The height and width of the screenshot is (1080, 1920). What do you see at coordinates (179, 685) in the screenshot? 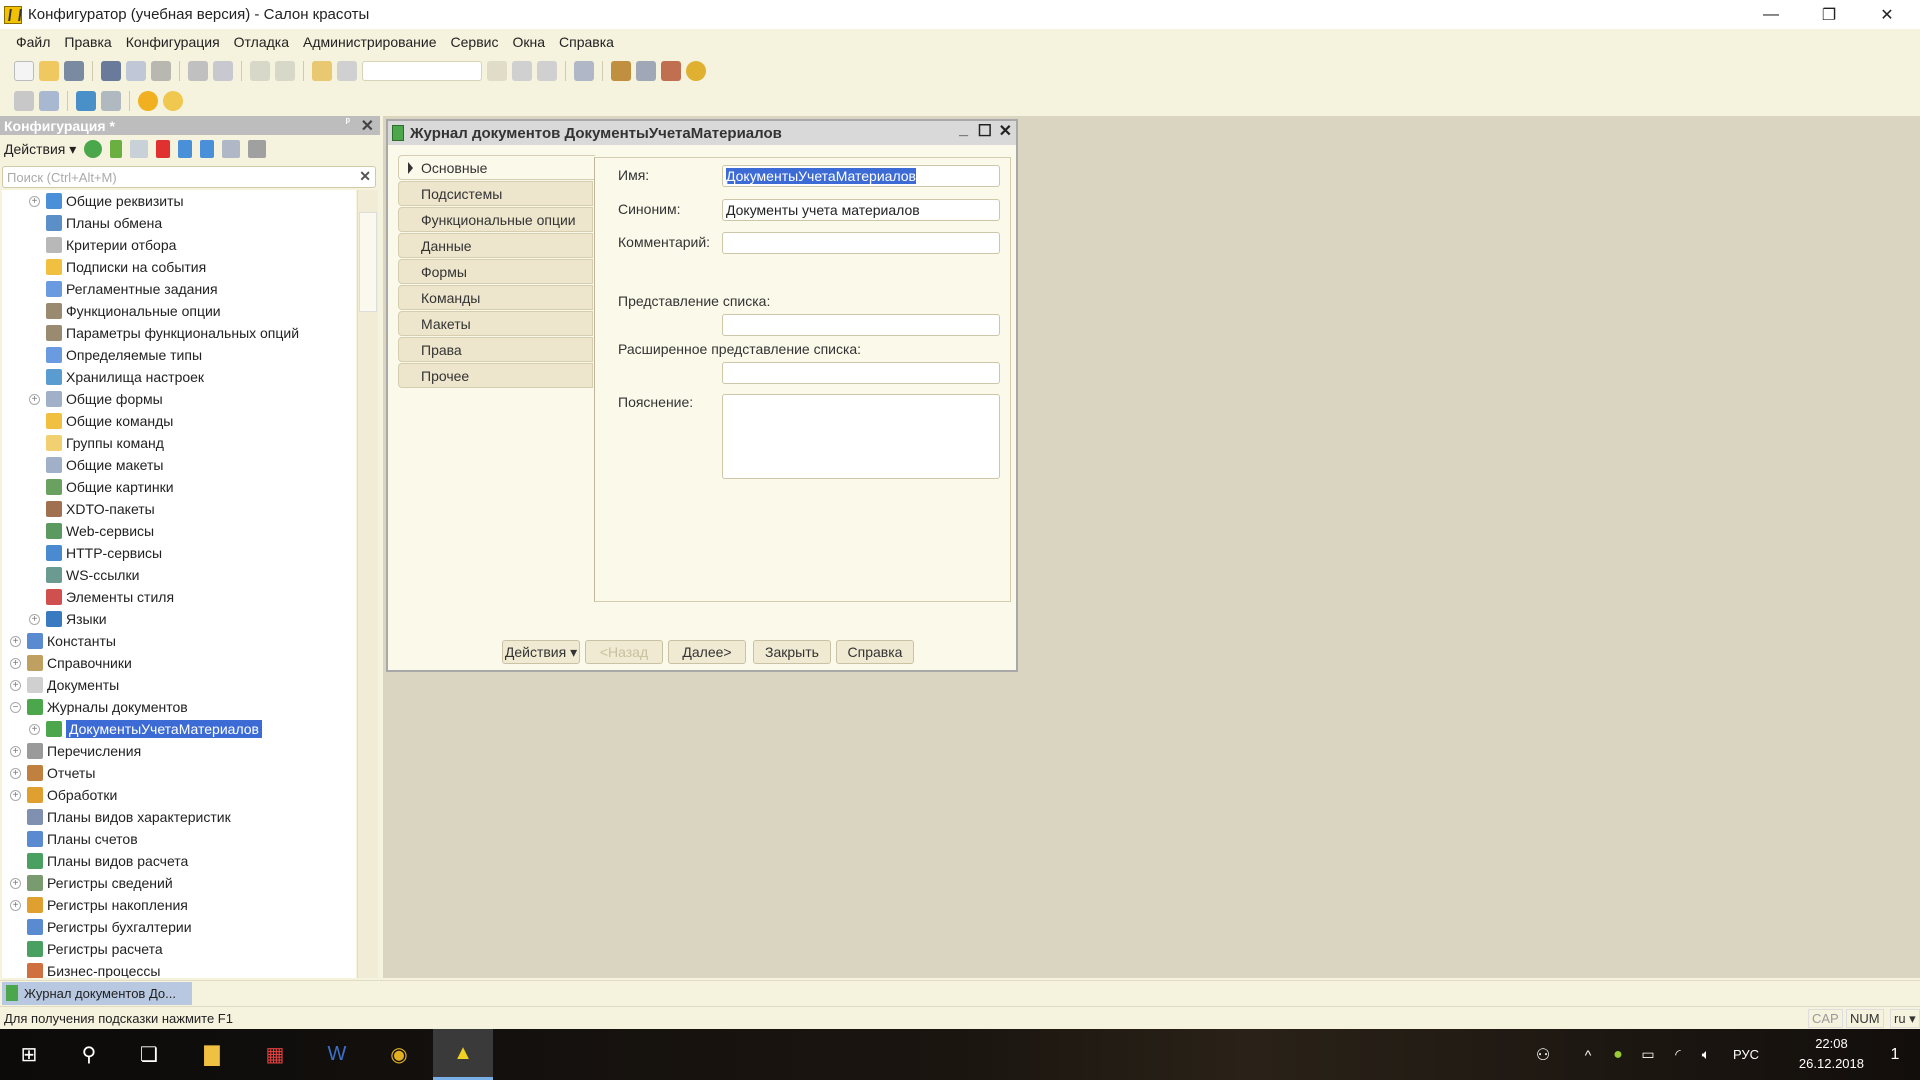
I see `tree-item: + Документы` at bounding box center [179, 685].